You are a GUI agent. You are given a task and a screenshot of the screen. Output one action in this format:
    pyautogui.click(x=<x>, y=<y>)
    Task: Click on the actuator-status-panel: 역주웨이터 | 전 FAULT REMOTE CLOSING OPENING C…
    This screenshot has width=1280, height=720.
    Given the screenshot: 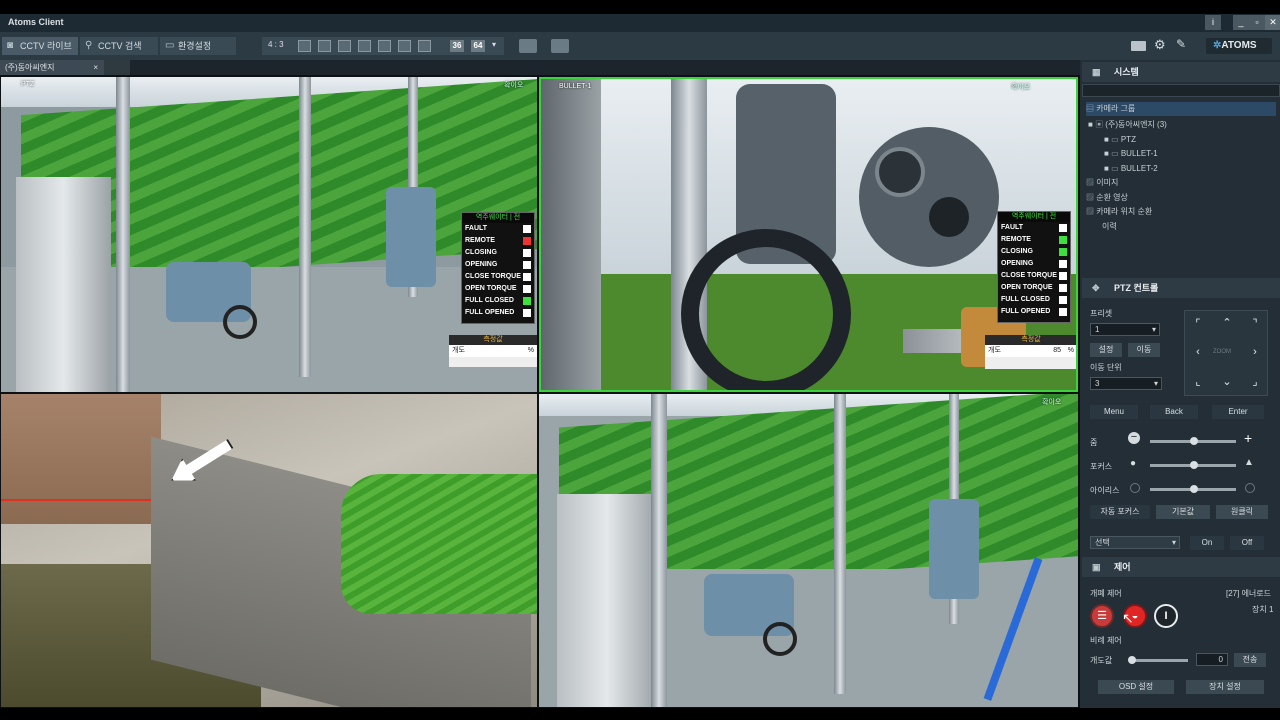 What is the action you would take?
    pyautogui.click(x=498, y=268)
    